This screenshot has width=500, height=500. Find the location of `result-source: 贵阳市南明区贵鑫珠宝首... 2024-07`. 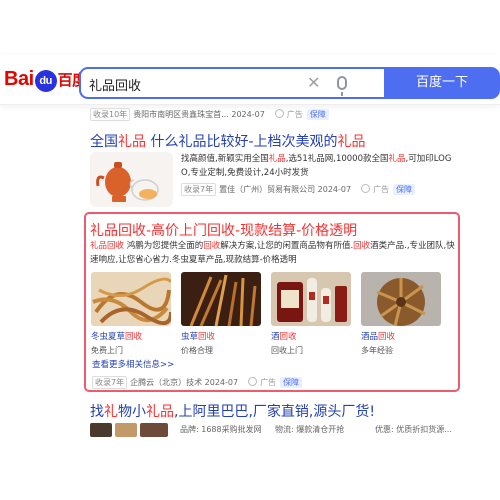

result-source: 贵阳市南明区贵鑫珠宝首... 2024-07 is located at coordinates (199, 114).